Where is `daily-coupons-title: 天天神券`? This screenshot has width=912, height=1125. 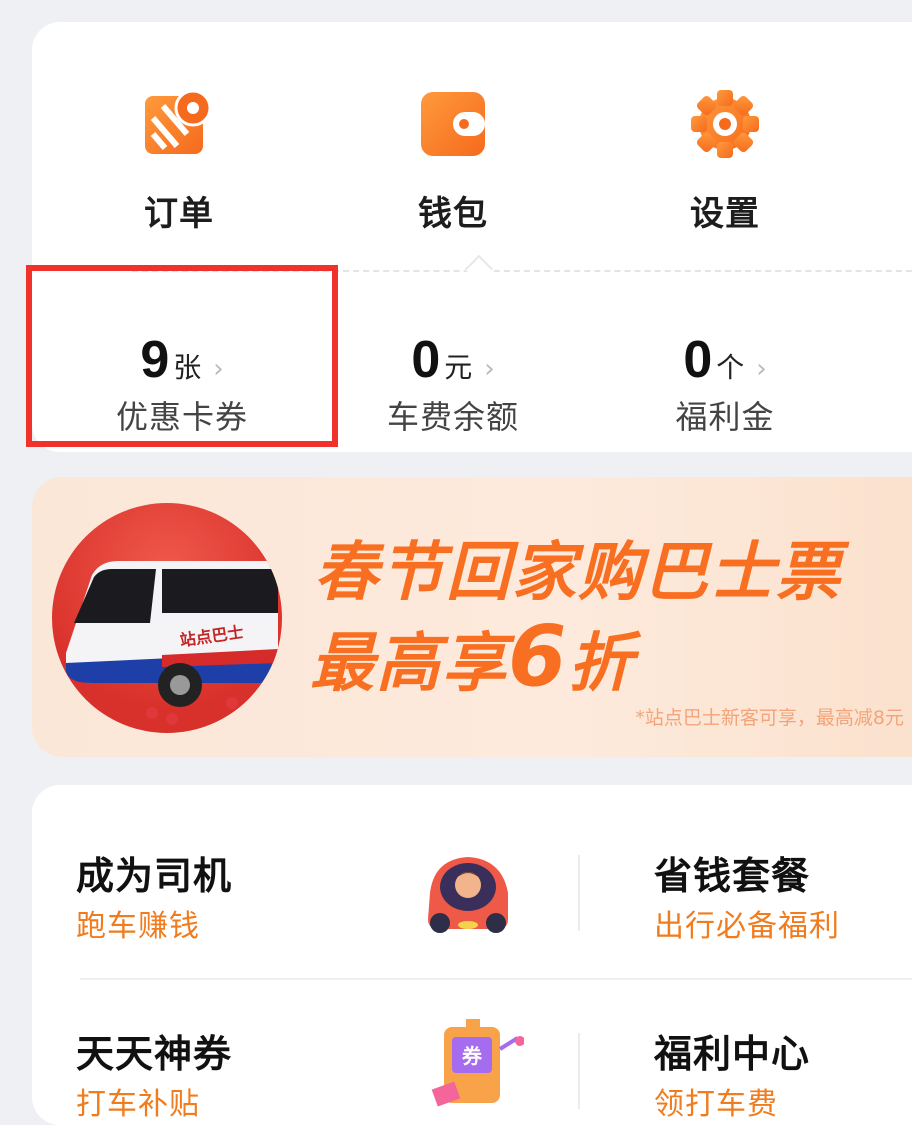 daily-coupons-title: 天天神券 is located at coordinates (154, 1054).